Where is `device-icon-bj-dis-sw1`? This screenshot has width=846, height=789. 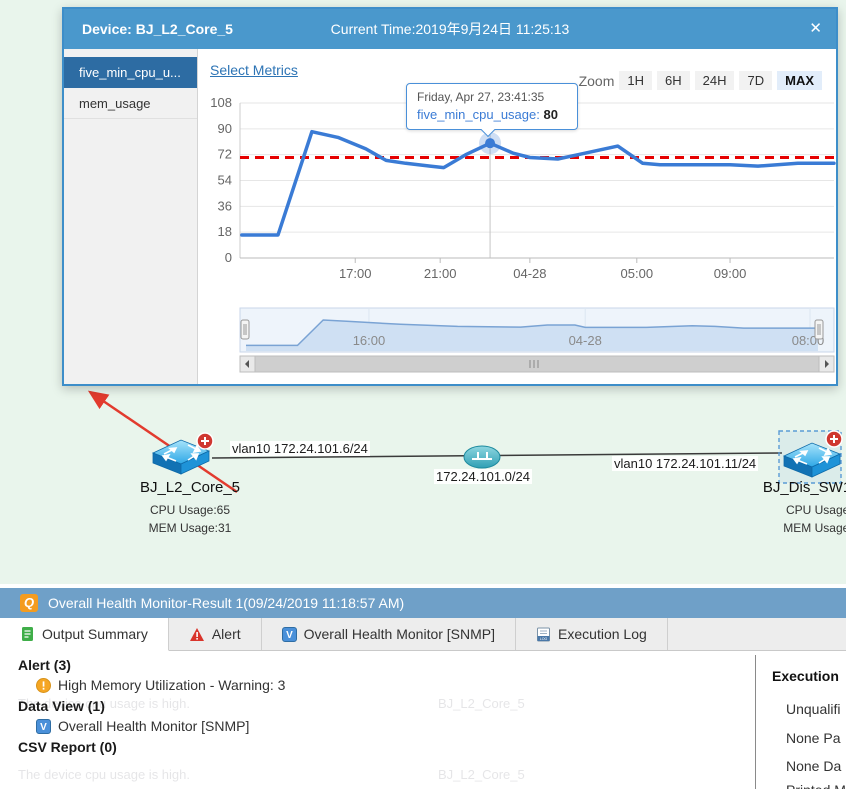
device-icon-bj-dis-sw1 is located at coordinates (810, 457).